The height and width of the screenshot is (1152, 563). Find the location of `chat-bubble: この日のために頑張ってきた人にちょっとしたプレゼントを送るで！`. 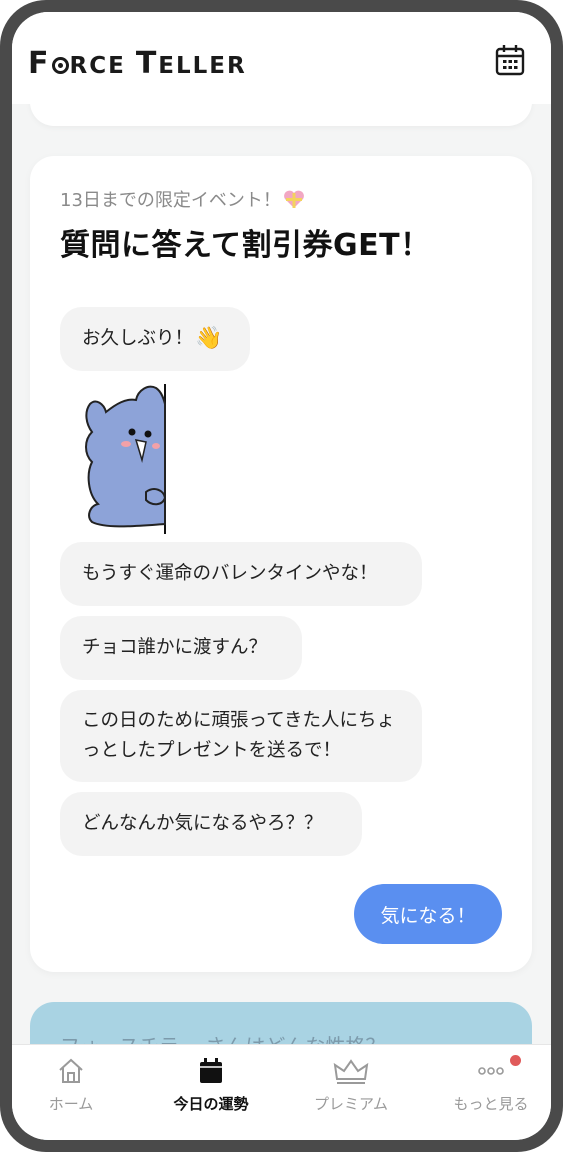

chat-bubble: この日のために頑張ってきた人にちょっとしたプレゼントを送るで！ is located at coordinates (241, 736).